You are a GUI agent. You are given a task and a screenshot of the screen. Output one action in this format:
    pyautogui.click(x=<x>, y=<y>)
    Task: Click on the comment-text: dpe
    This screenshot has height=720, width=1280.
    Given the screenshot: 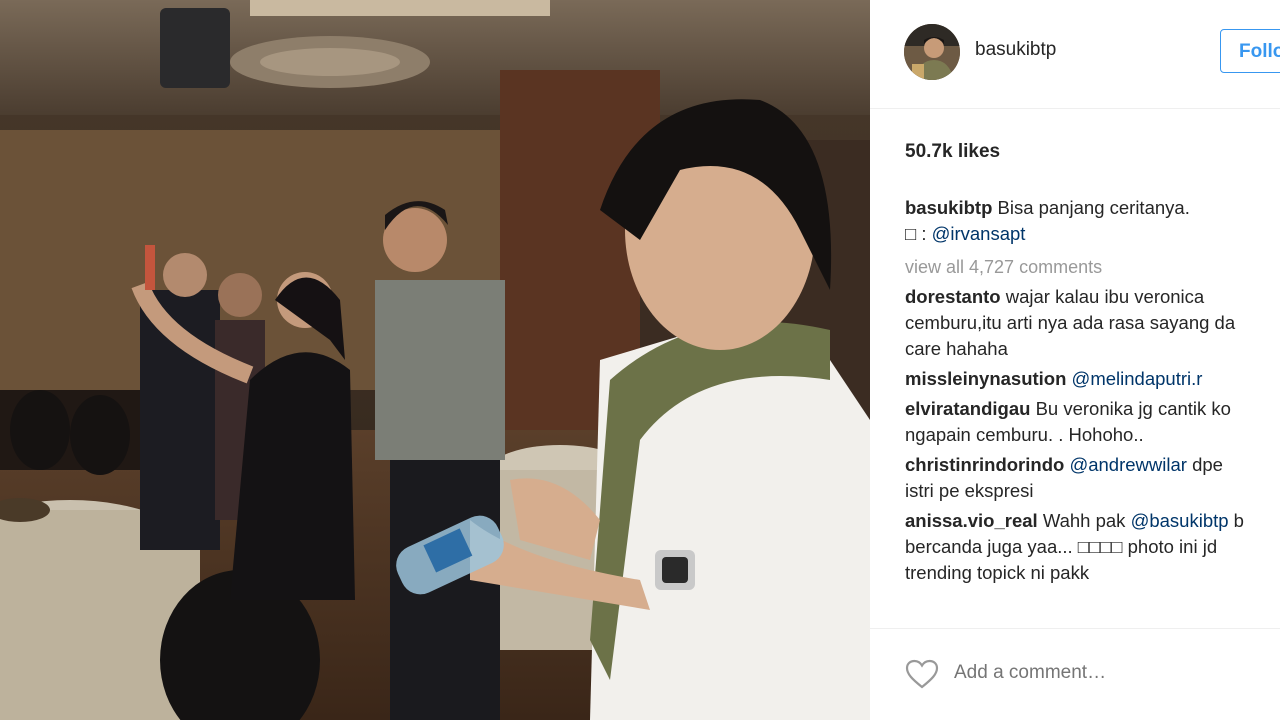 What is the action you would take?
    pyautogui.click(x=1204, y=464)
    